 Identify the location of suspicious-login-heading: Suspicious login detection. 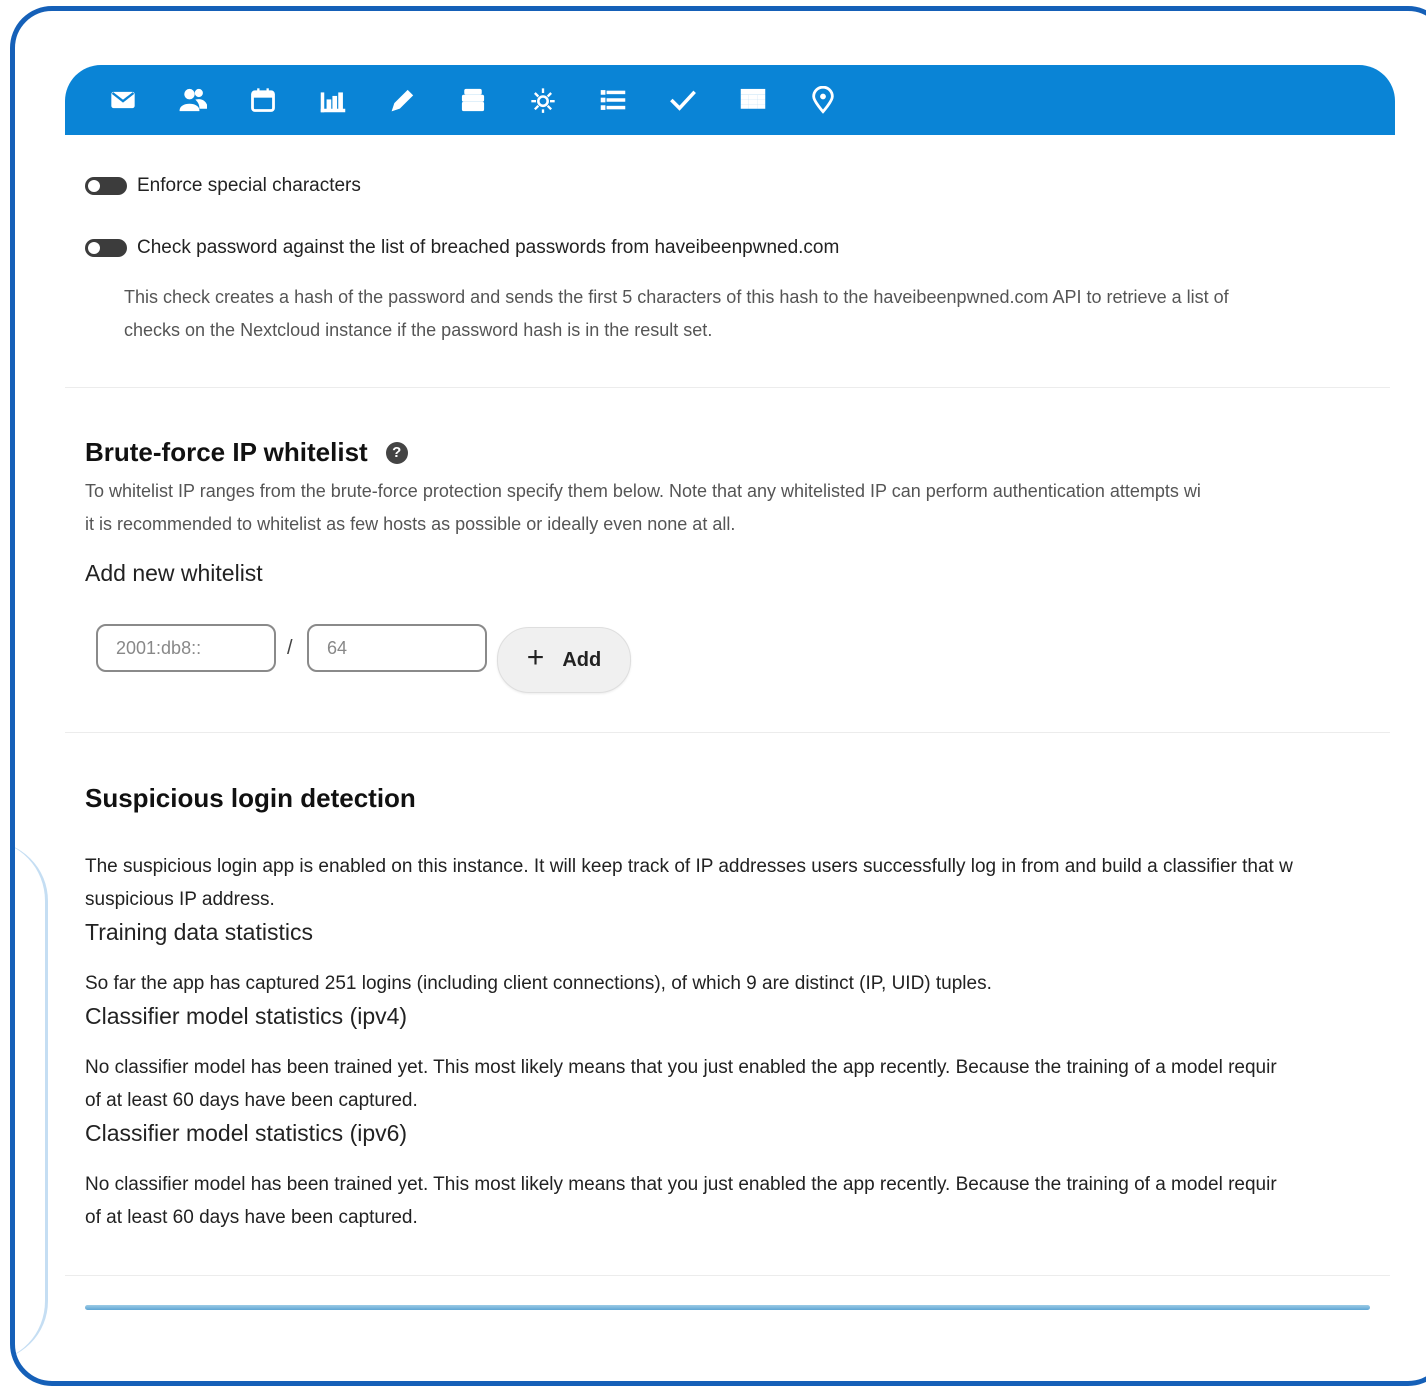
(250, 798).